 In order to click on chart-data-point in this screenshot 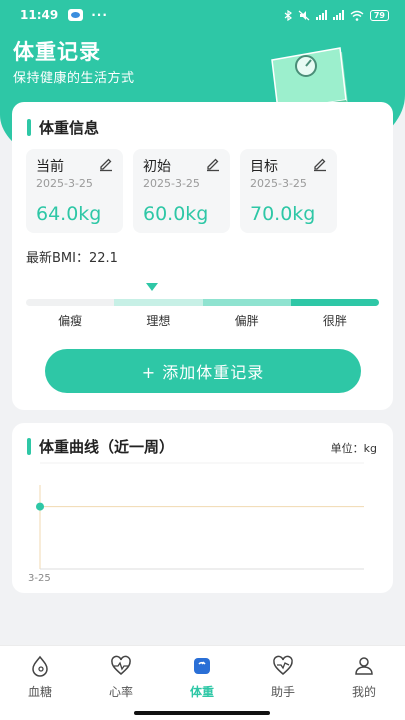, I will do `click(40, 506)`.